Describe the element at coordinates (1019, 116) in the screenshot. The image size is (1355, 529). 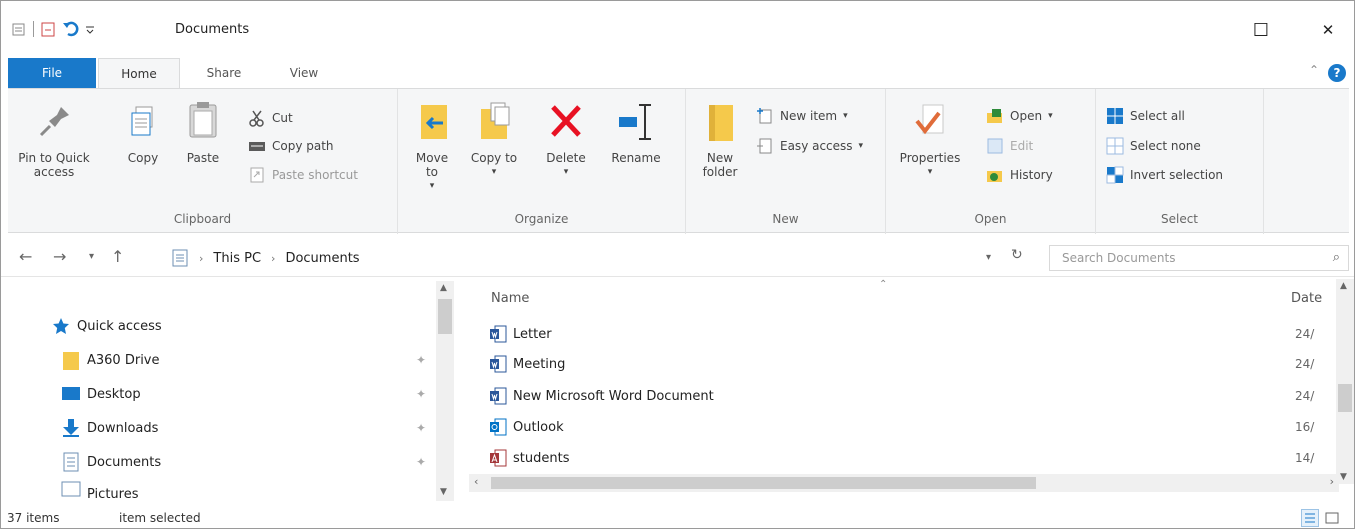
I see `open-button: Open ▾` at that location.